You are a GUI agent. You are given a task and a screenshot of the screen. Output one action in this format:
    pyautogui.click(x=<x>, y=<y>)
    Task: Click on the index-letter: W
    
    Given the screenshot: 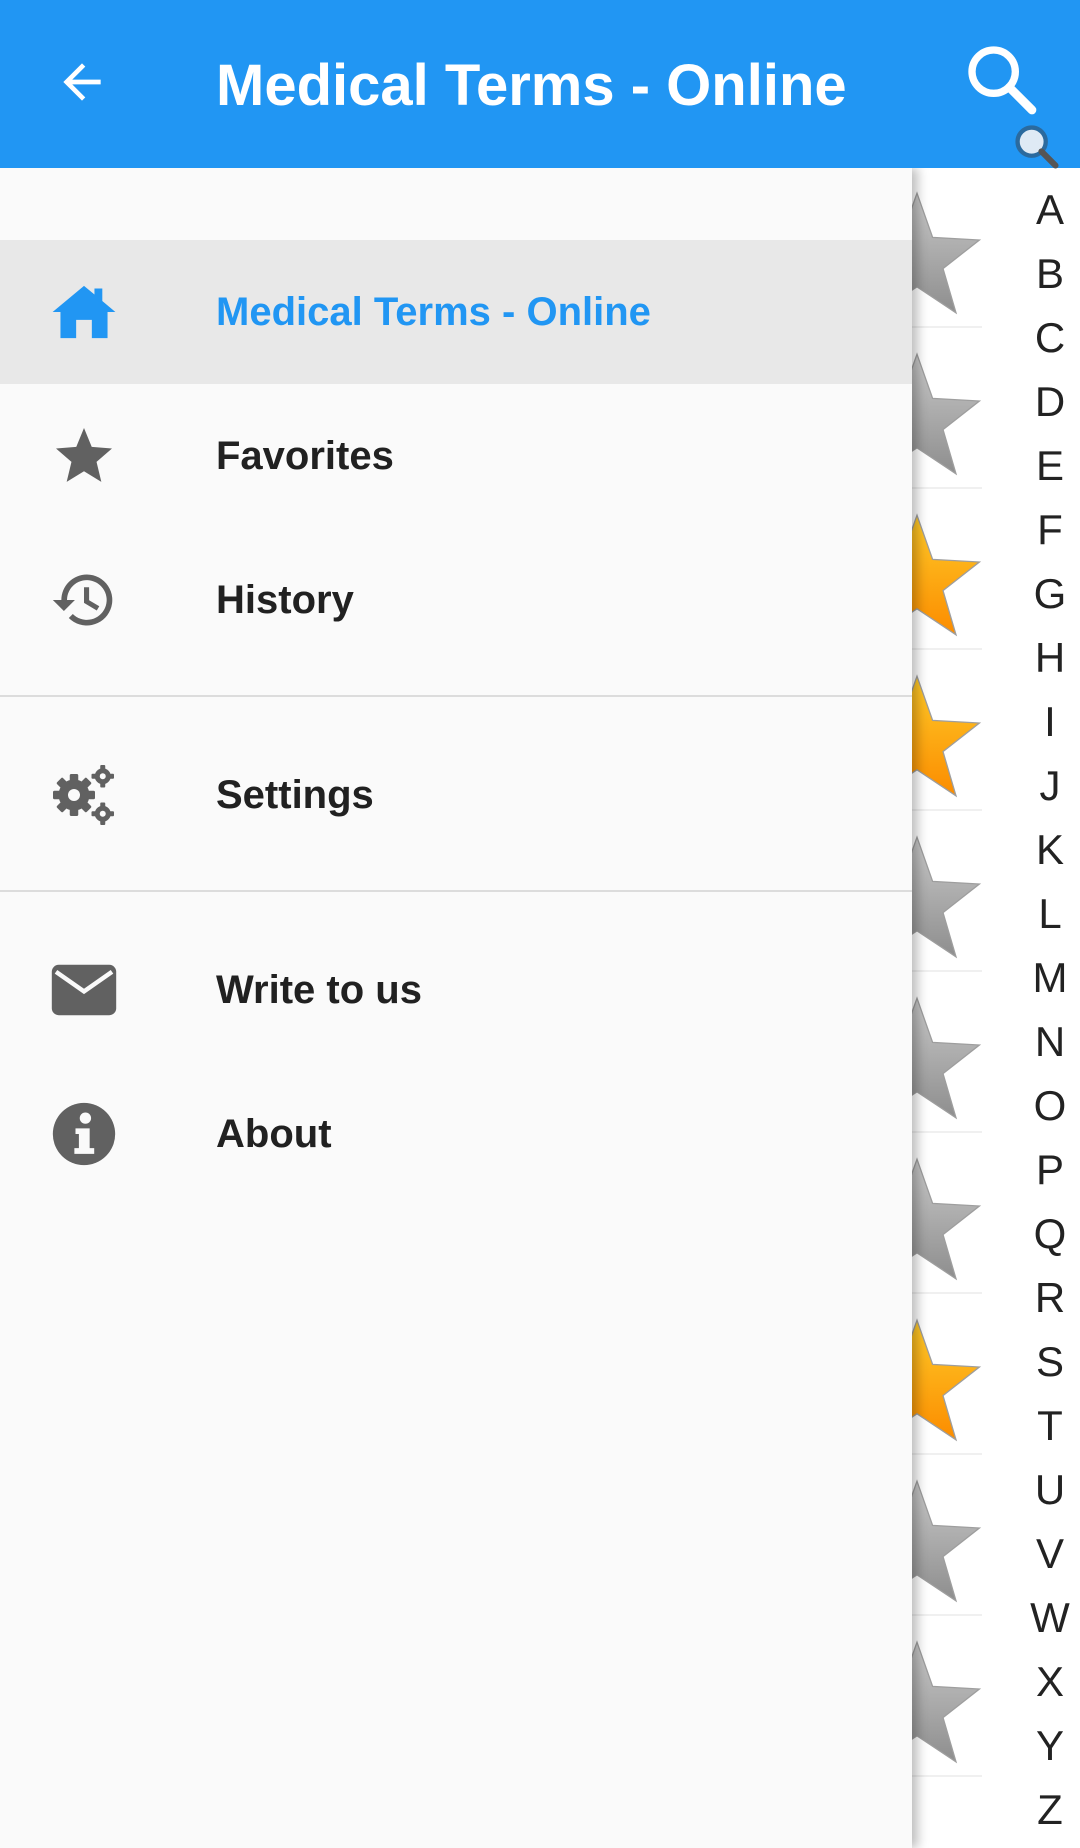 What is the action you would take?
    pyautogui.click(x=1050, y=1618)
    